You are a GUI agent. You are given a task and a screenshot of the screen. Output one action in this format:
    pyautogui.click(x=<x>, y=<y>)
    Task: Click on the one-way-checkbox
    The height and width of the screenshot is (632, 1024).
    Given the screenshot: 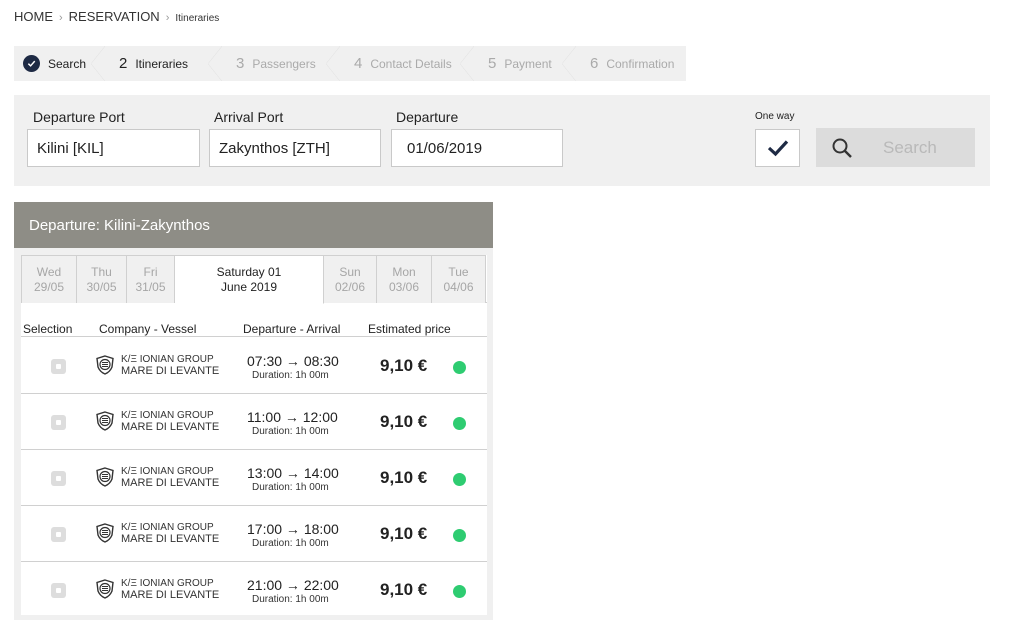 What is the action you would take?
    pyautogui.click(x=777, y=148)
    